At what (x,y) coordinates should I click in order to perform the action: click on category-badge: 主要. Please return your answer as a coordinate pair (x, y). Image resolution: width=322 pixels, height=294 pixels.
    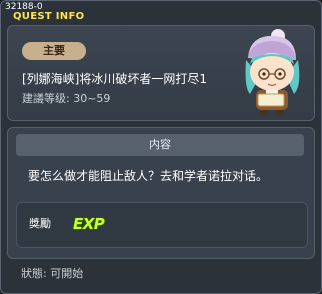
    Looking at the image, I should click on (54, 51).